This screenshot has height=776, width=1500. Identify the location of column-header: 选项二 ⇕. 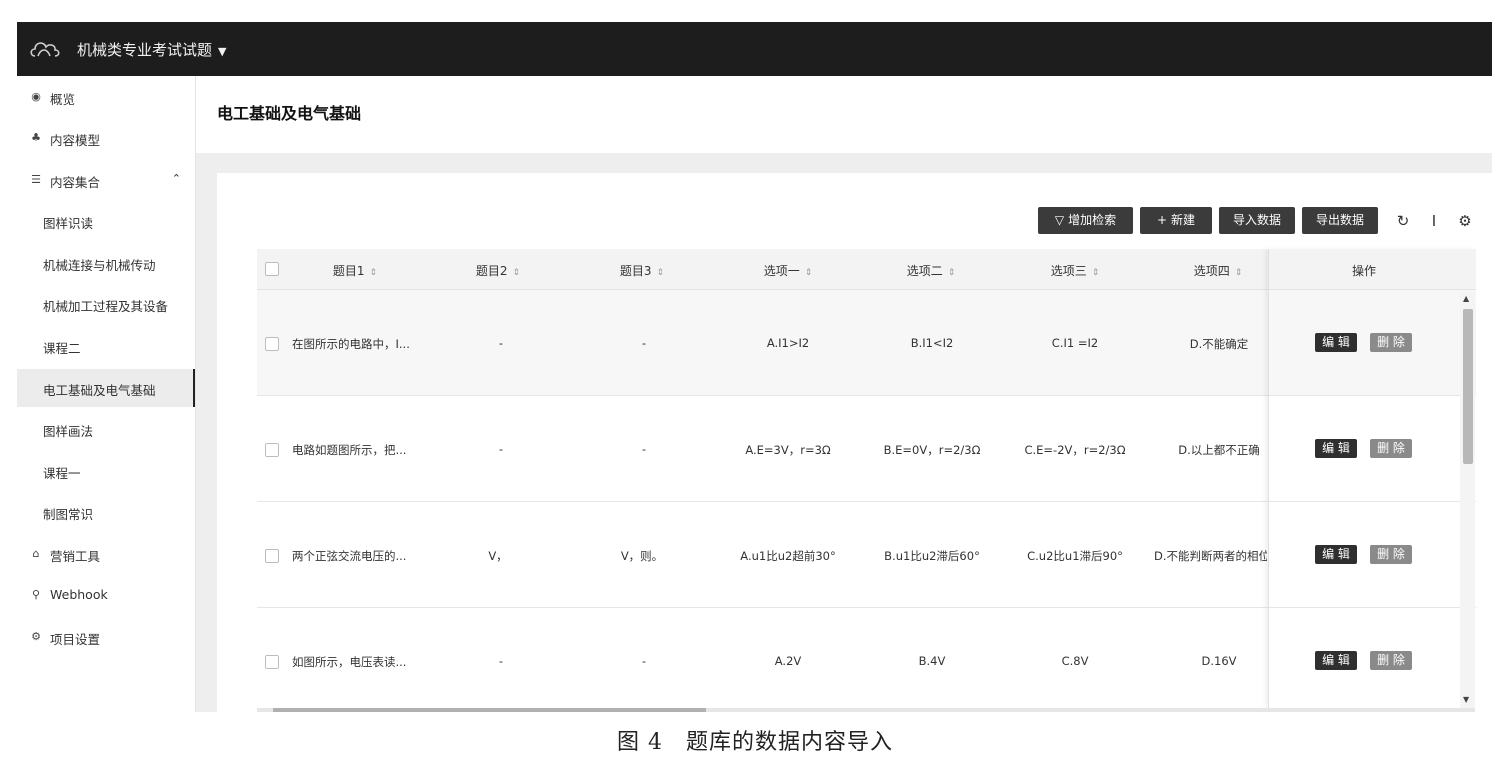
(931, 270).